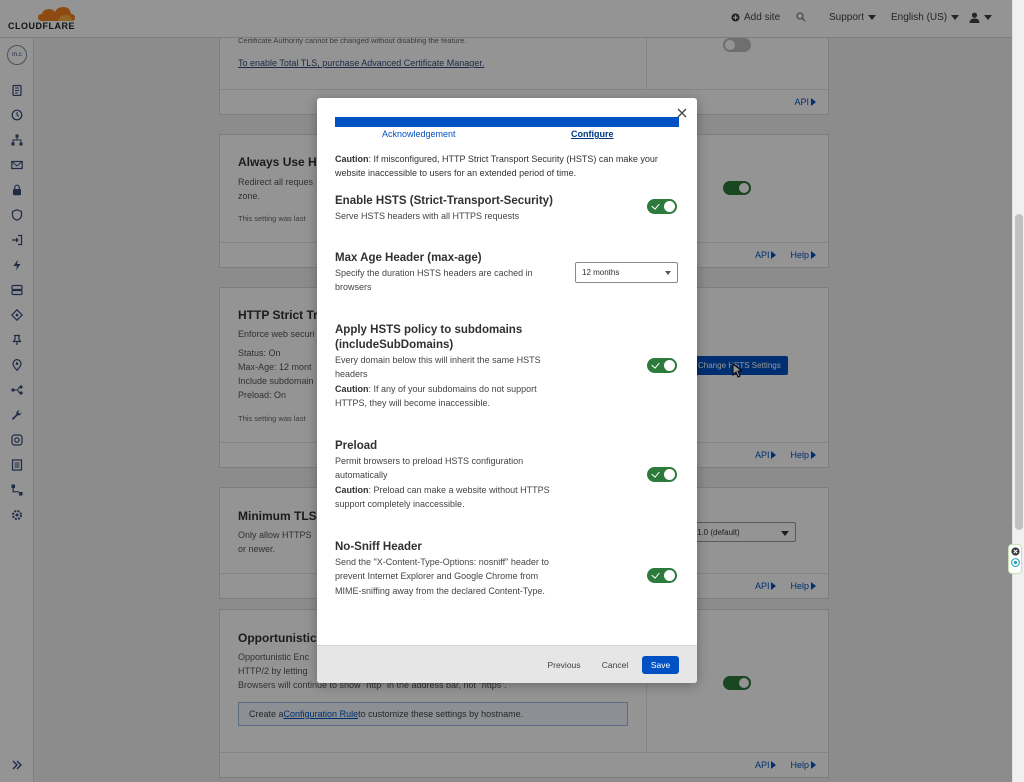 The width and height of the screenshot is (1024, 782). I want to click on scrollbar-thumb, so click(1019, 372).